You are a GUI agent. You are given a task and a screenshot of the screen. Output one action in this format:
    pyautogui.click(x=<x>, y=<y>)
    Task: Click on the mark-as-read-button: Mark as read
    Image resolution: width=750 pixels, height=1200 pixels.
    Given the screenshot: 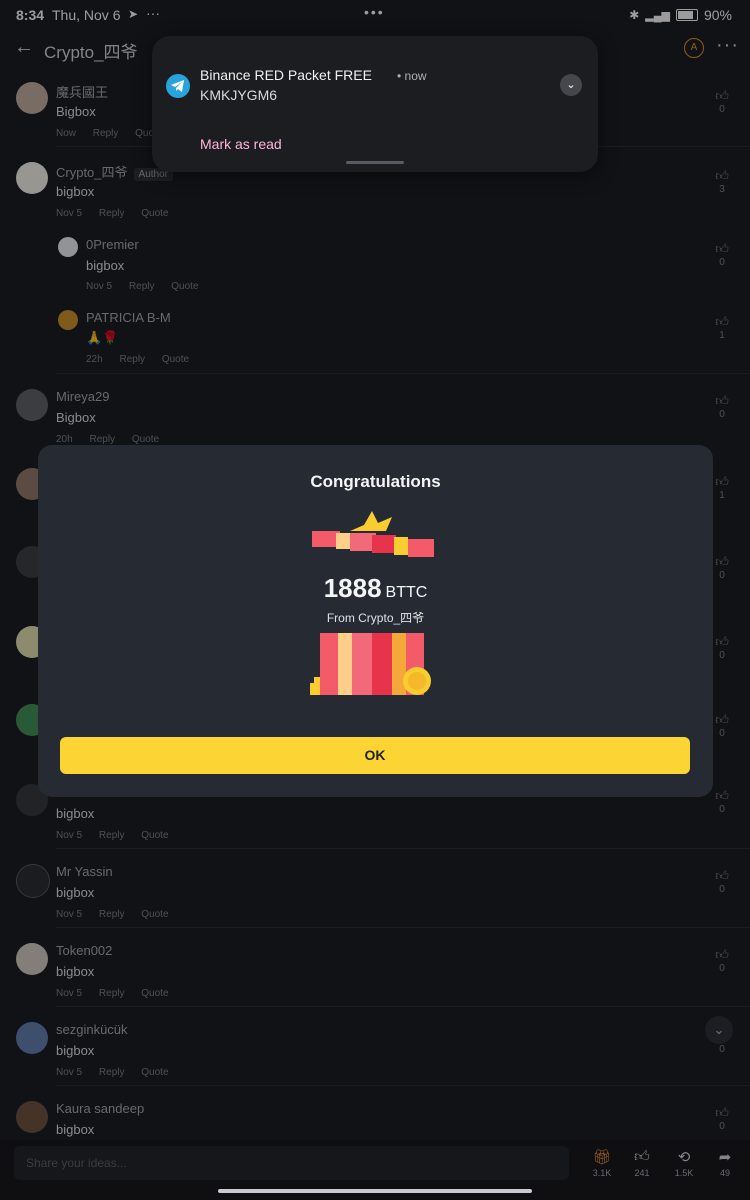 What is the action you would take?
    pyautogui.click(x=241, y=144)
    